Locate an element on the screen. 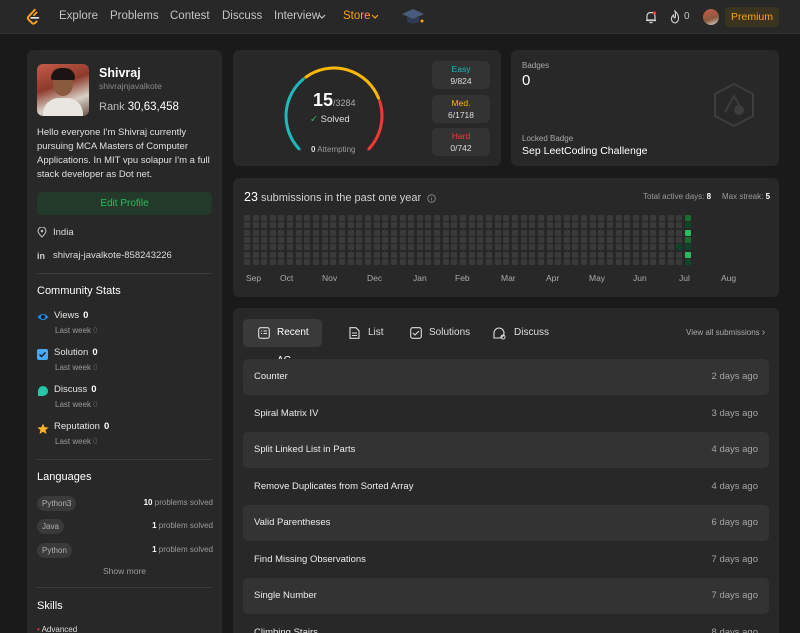 The height and width of the screenshot is (633, 800). list-item: Spiral Matrix IV 3 days ago is located at coordinates (506, 414).